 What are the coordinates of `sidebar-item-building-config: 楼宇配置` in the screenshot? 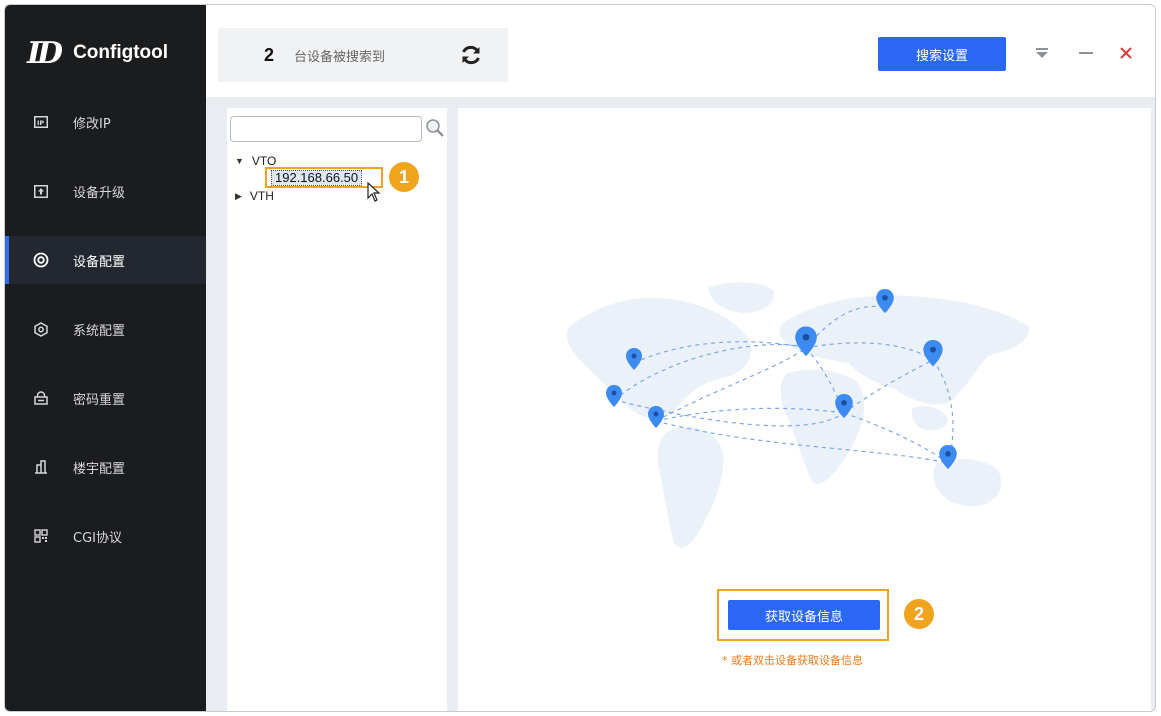 It's located at (105, 467).